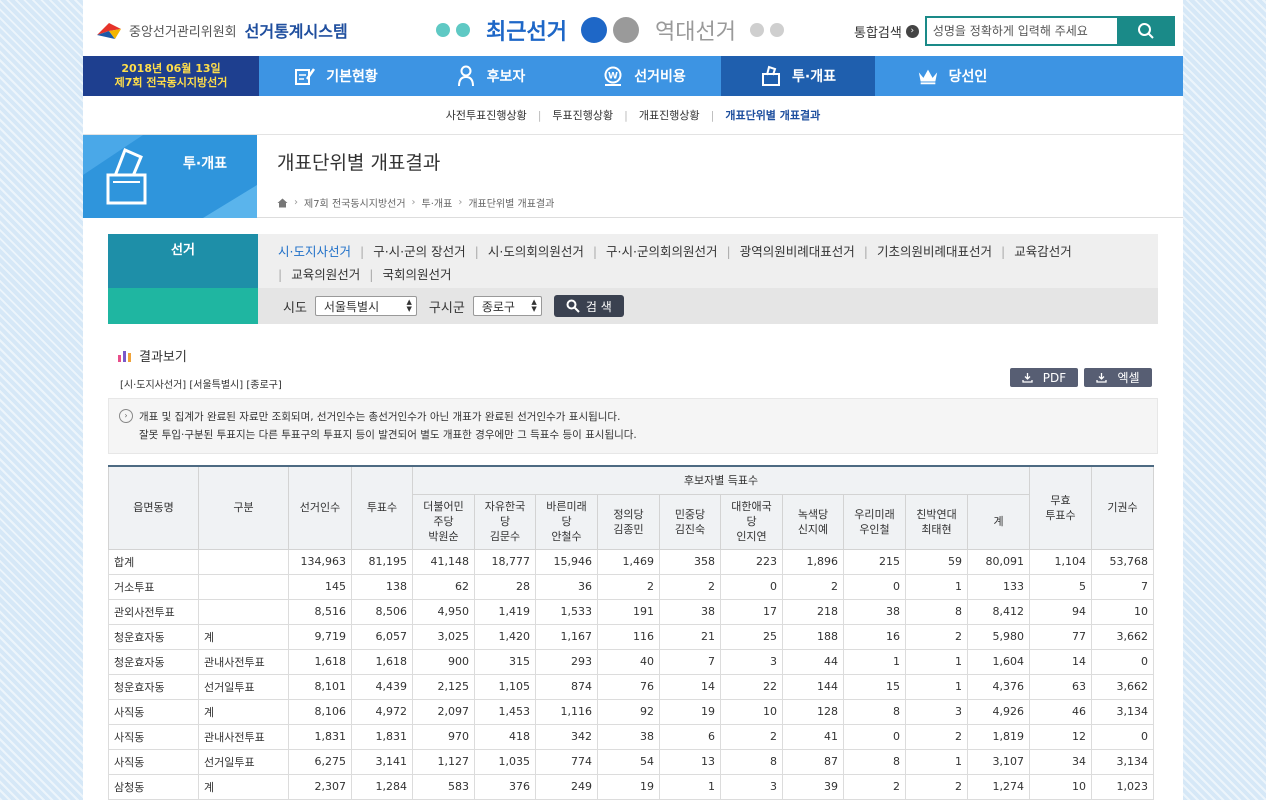  Describe the element at coordinates (221, 30) in the screenshot. I see `logo: 중앙선거관리위원회 선거통계시스템` at that location.